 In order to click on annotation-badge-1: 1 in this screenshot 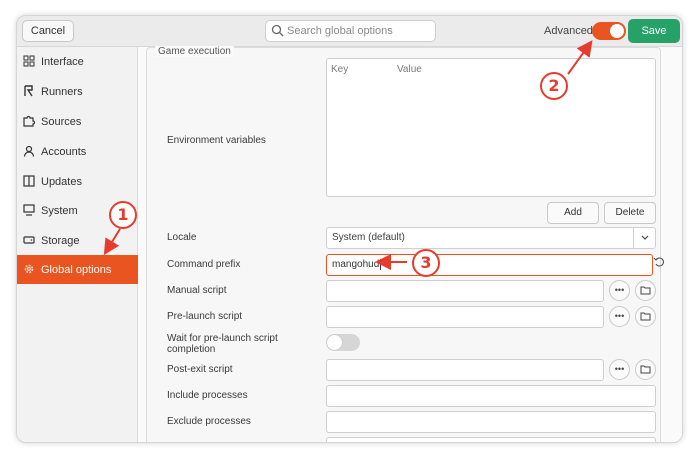, I will do `click(123, 215)`.